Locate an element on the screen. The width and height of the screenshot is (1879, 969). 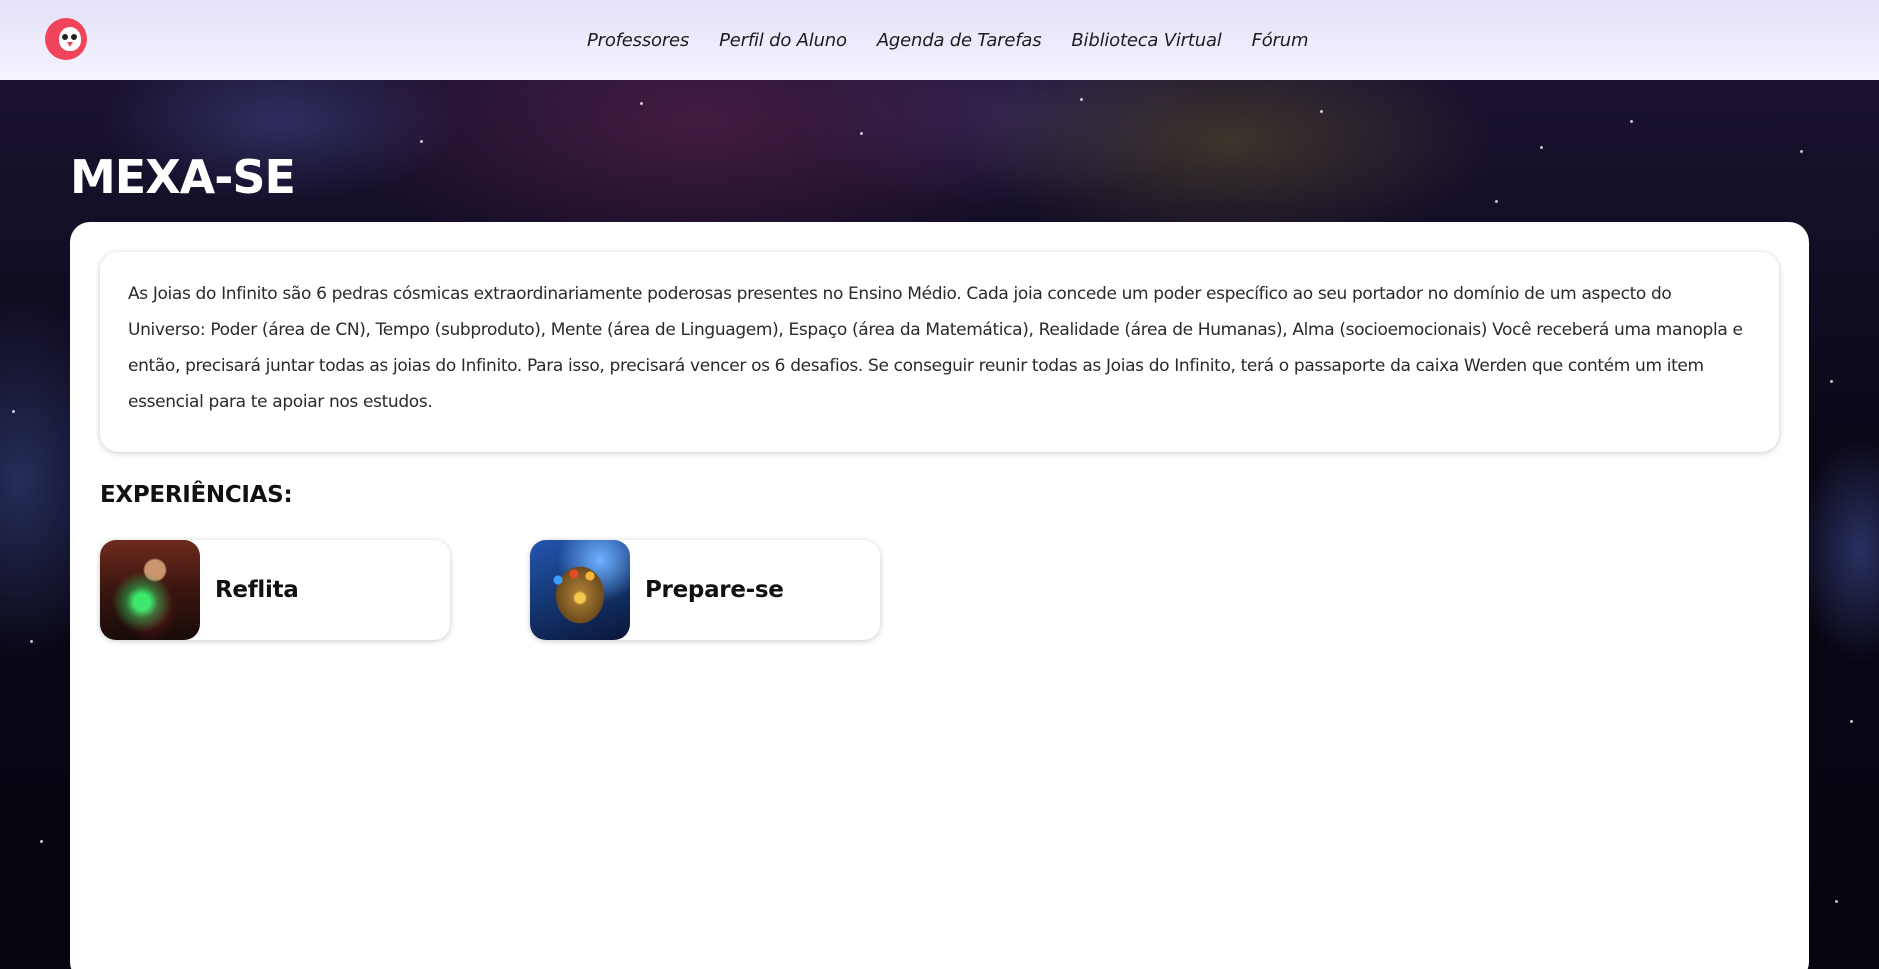
nav-link-professores: Professores is located at coordinates (638, 40).